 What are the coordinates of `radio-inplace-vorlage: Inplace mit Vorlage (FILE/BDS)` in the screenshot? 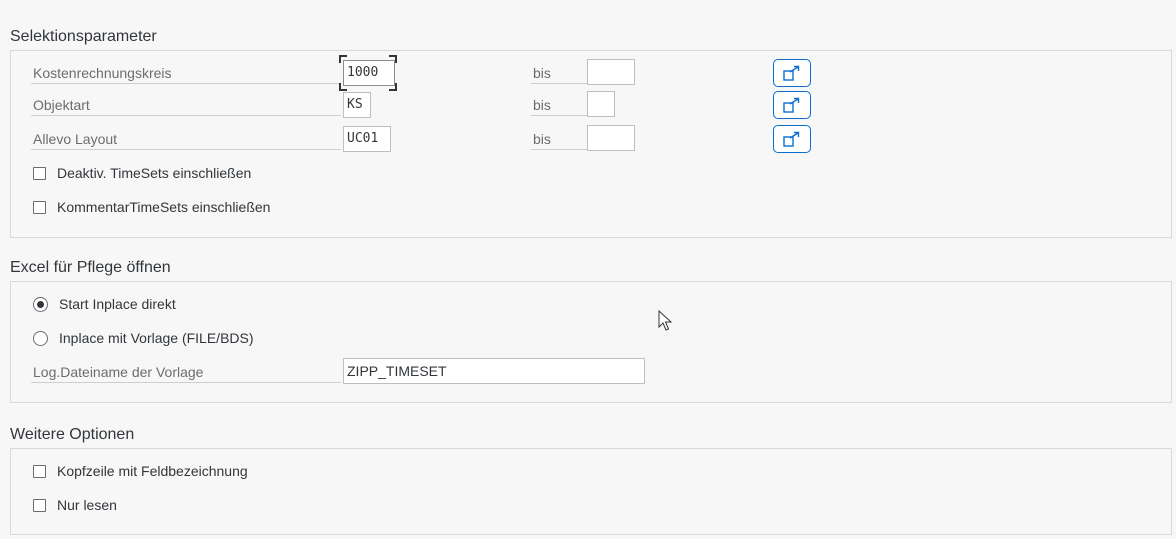 It's located at (143, 338).